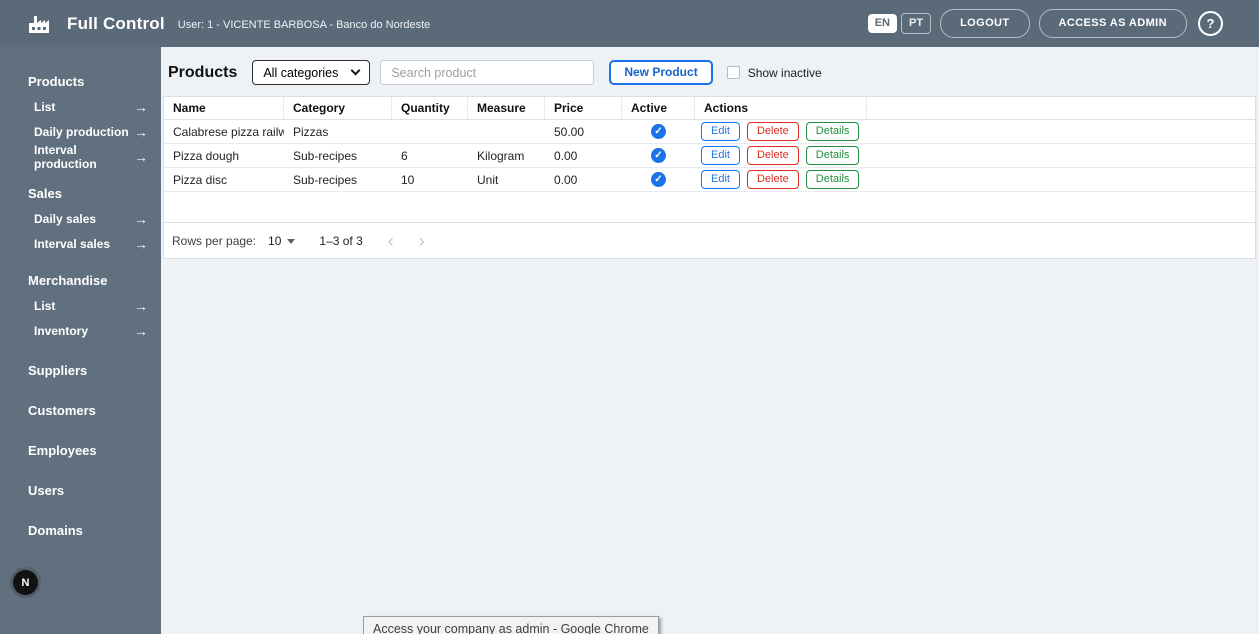 This screenshot has height=634, width=1259. I want to click on language-pt-button: PT, so click(916, 23).